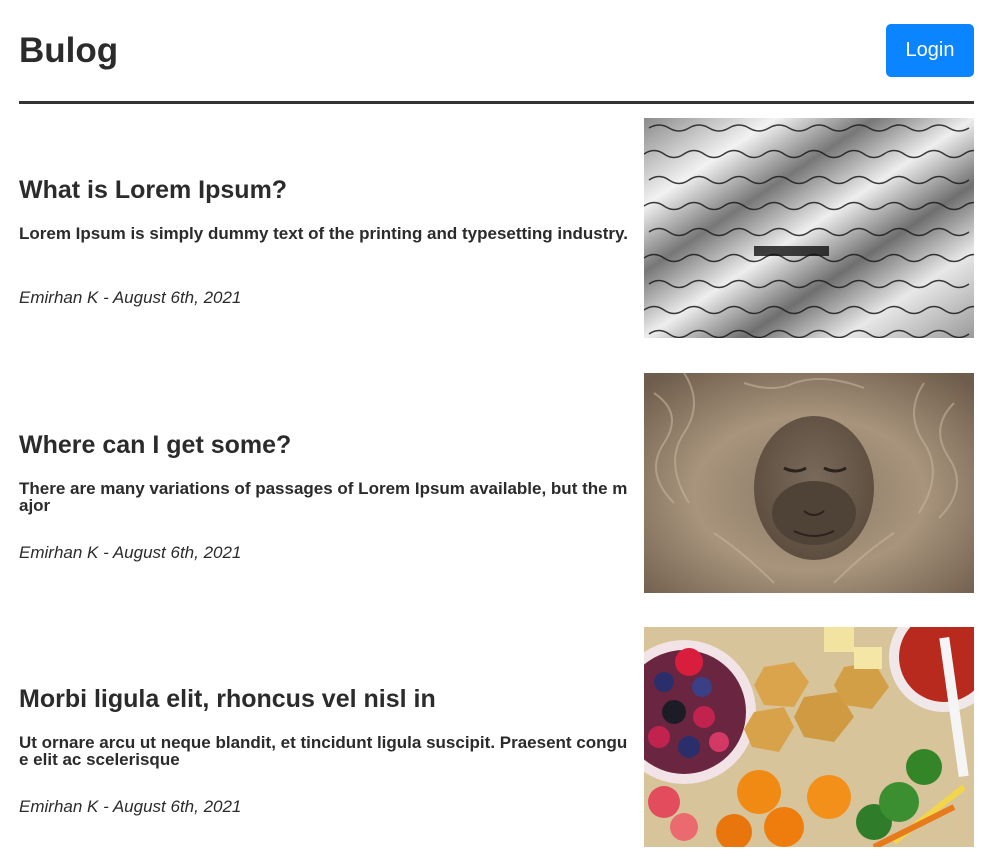  I want to click on site-logo: Bulog, so click(68, 51).